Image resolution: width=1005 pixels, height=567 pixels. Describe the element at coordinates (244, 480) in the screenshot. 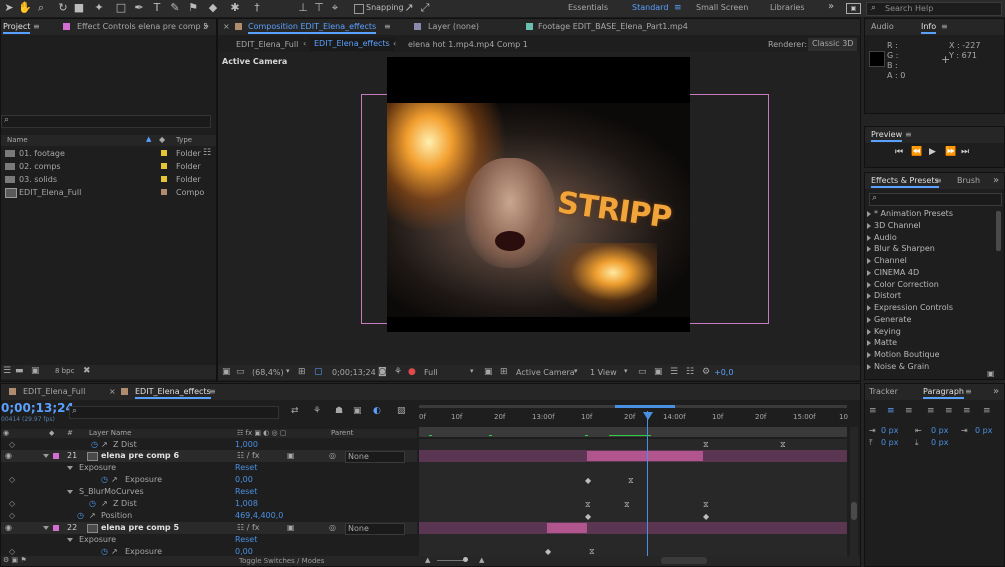

I see `property-value: 0,00` at that location.